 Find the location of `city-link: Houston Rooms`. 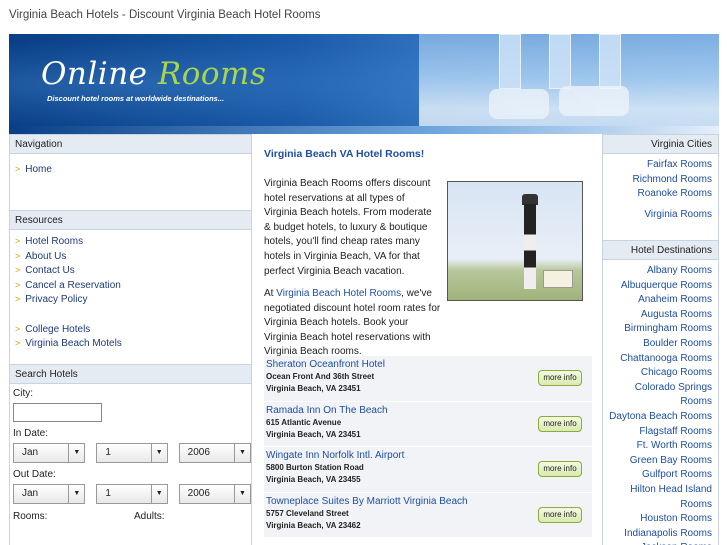

city-link: Houston Rooms is located at coordinates (676, 518).